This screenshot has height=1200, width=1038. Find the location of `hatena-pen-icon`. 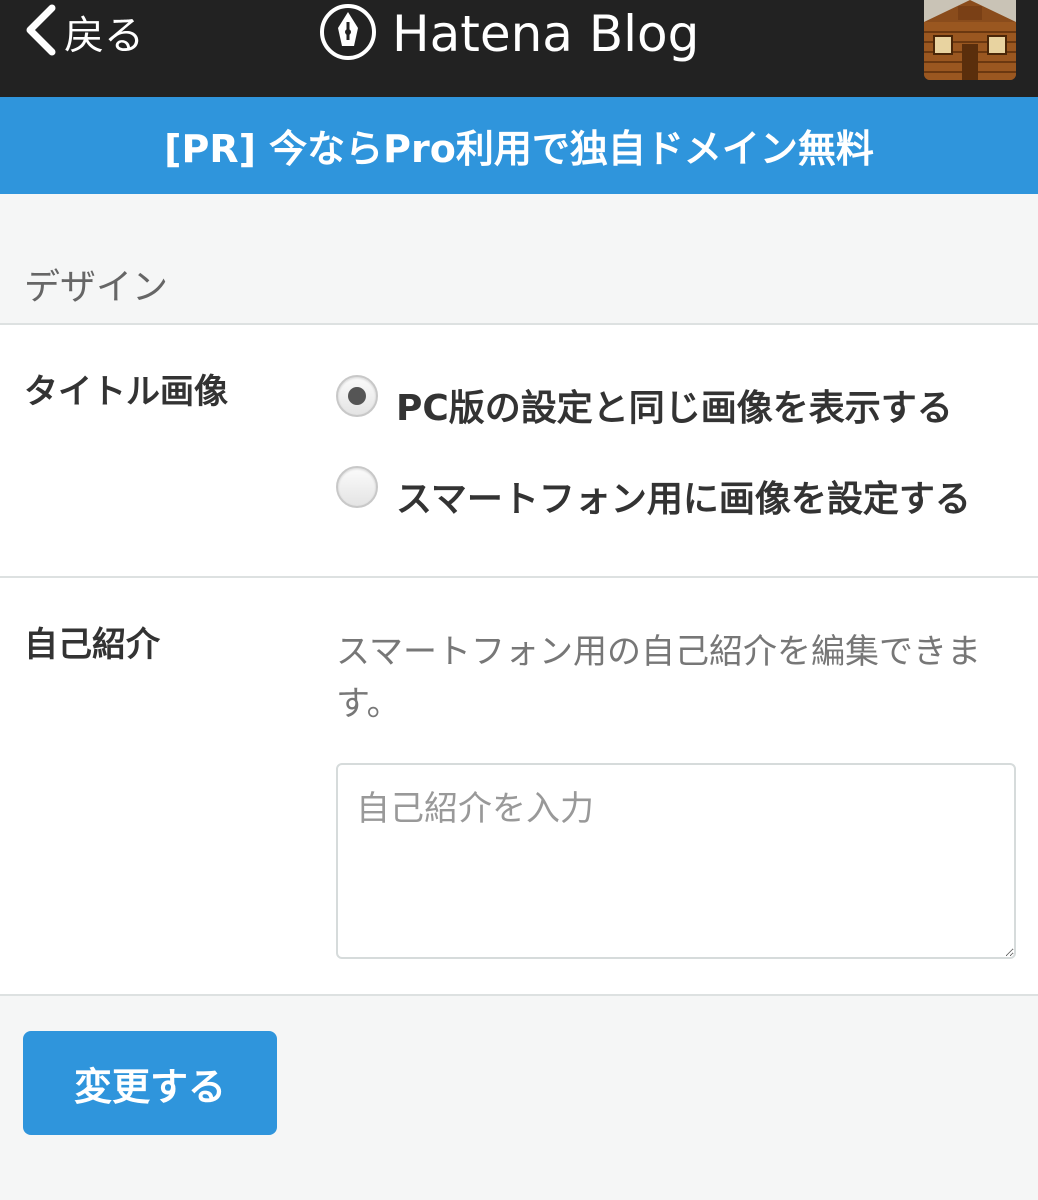

hatena-pen-icon is located at coordinates (348, 34).